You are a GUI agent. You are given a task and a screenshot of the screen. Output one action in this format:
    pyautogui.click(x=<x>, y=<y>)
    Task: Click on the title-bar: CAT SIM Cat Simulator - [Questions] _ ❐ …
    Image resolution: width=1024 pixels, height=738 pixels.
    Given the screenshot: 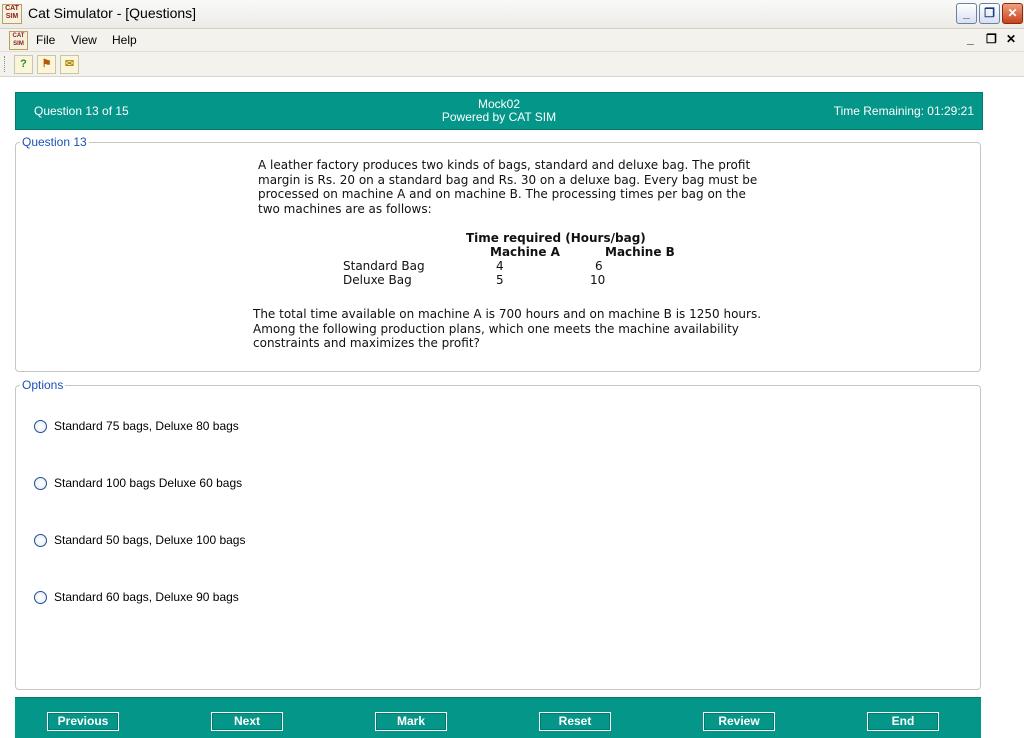 What is the action you would take?
    pyautogui.click(x=512, y=14)
    